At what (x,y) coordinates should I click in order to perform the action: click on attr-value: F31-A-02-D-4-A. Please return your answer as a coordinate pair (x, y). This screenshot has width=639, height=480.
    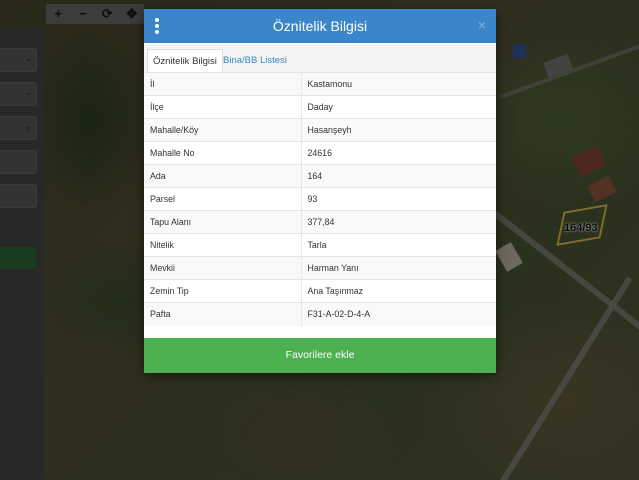
    Looking at the image, I should click on (398, 314).